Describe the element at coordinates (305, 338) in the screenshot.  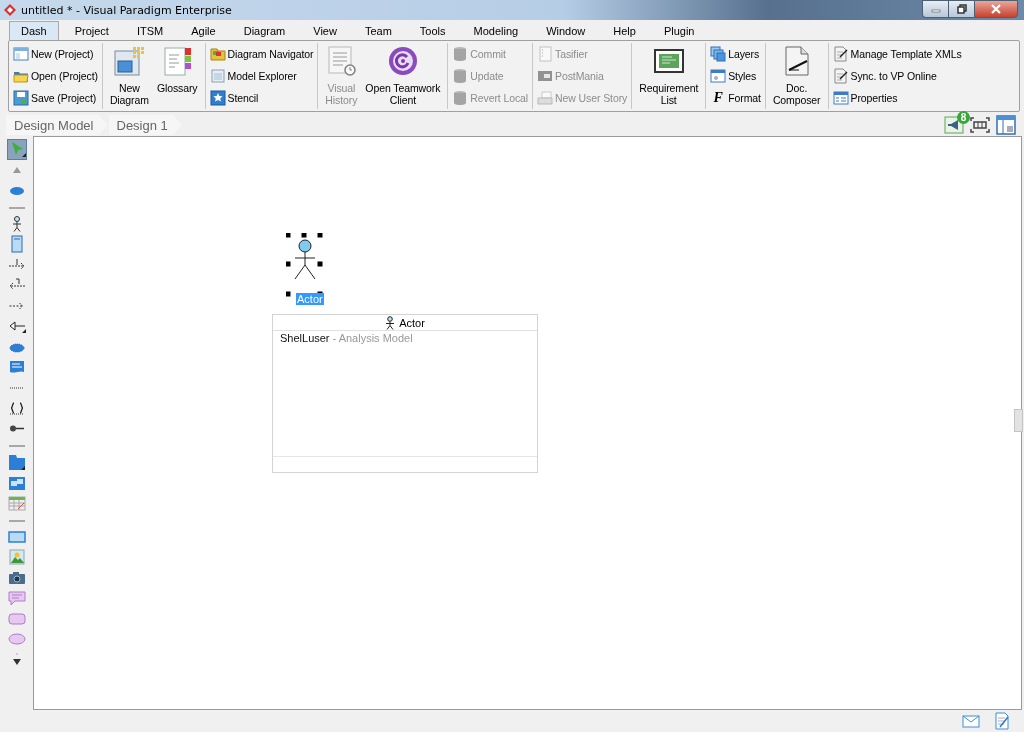
I see `element-owner: ShelLuser` at that location.